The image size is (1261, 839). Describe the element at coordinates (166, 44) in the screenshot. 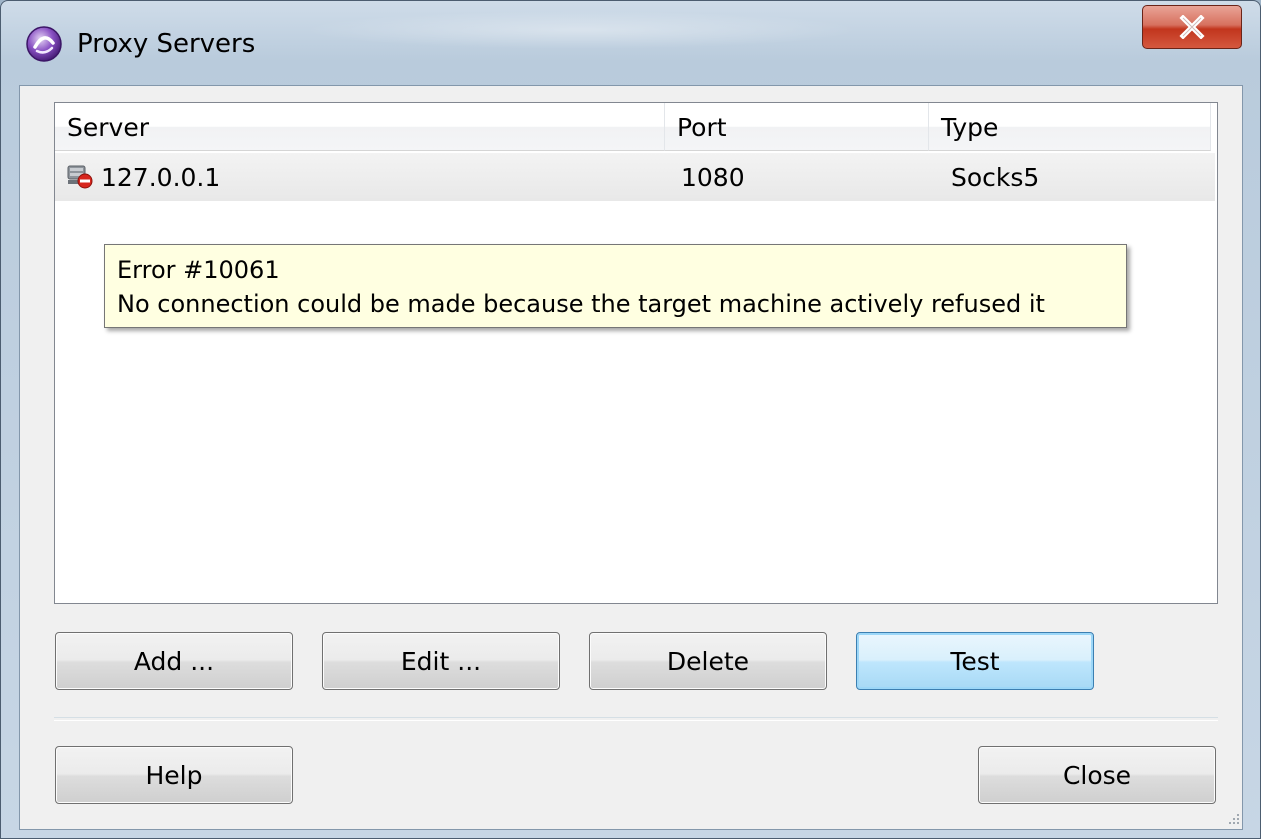

I see `window-title: Proxy Servers` at that location.